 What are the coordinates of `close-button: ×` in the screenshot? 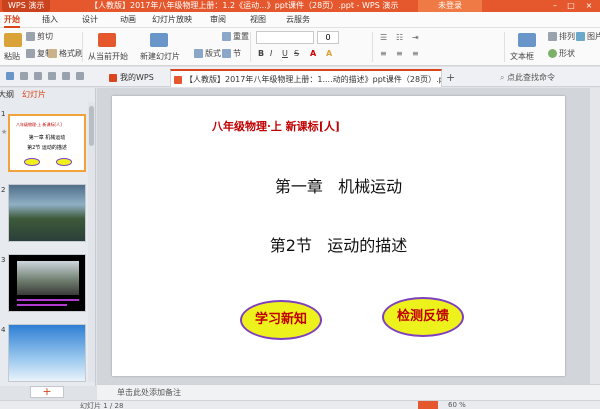 It's located at (589, 6).